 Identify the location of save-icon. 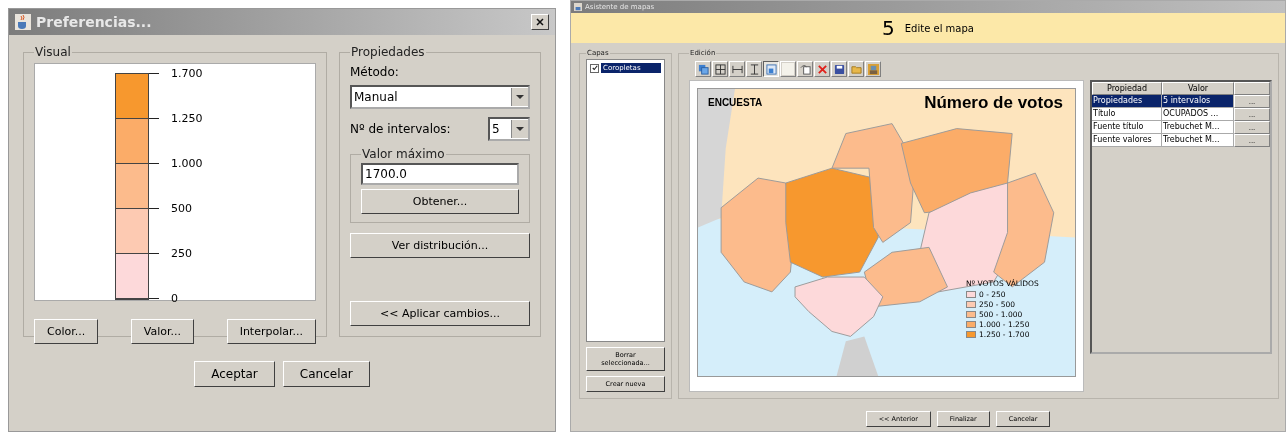
(839, 69).